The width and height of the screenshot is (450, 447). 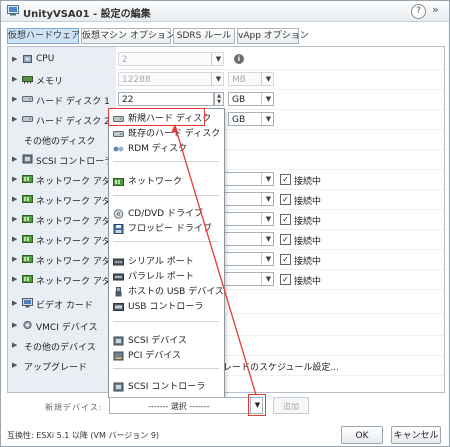 I want to click on menu-item-cd-dvd-drive: CD/DVD ドライブ, so click(x=166, y=214).